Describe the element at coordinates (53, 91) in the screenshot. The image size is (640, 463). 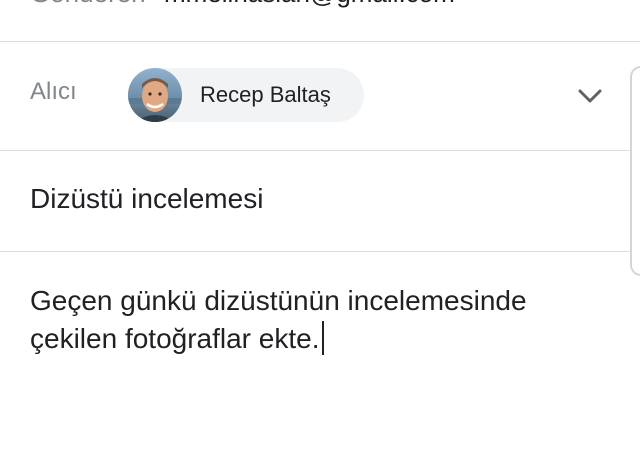
I see `to-label: Alıcı` at that location.